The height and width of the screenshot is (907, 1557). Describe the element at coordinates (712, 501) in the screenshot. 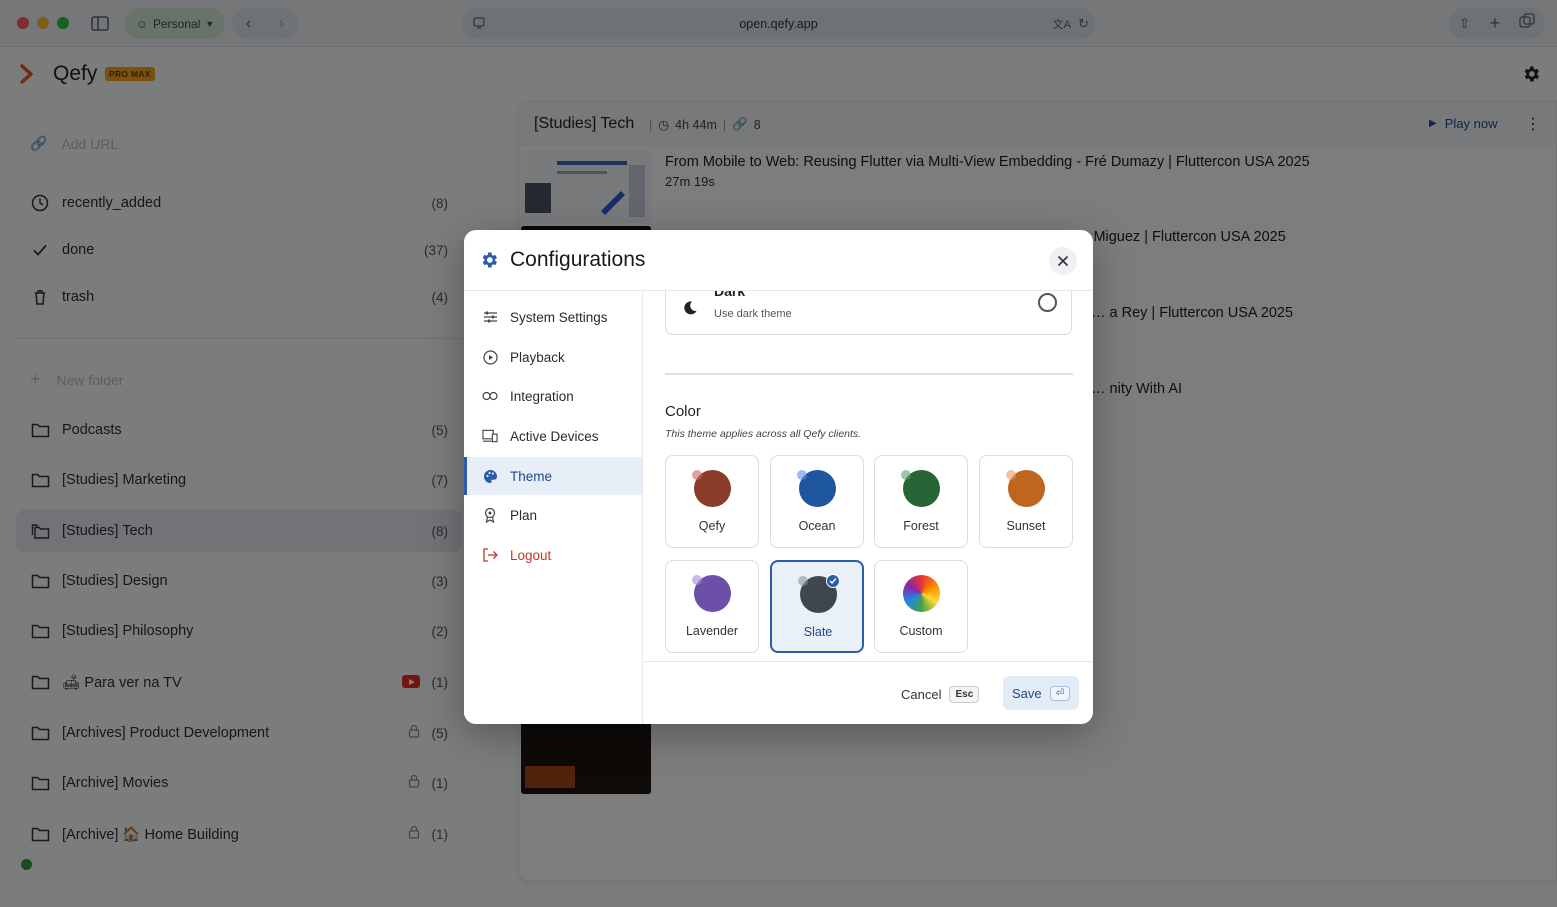

I see `color-swatch-qefy: Qefy` at that location.